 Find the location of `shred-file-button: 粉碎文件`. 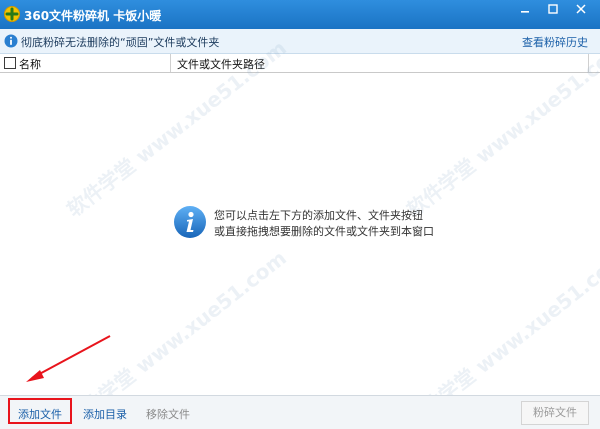

shred-file-button: 粉碎文件 is located at coordinates (555, 413).